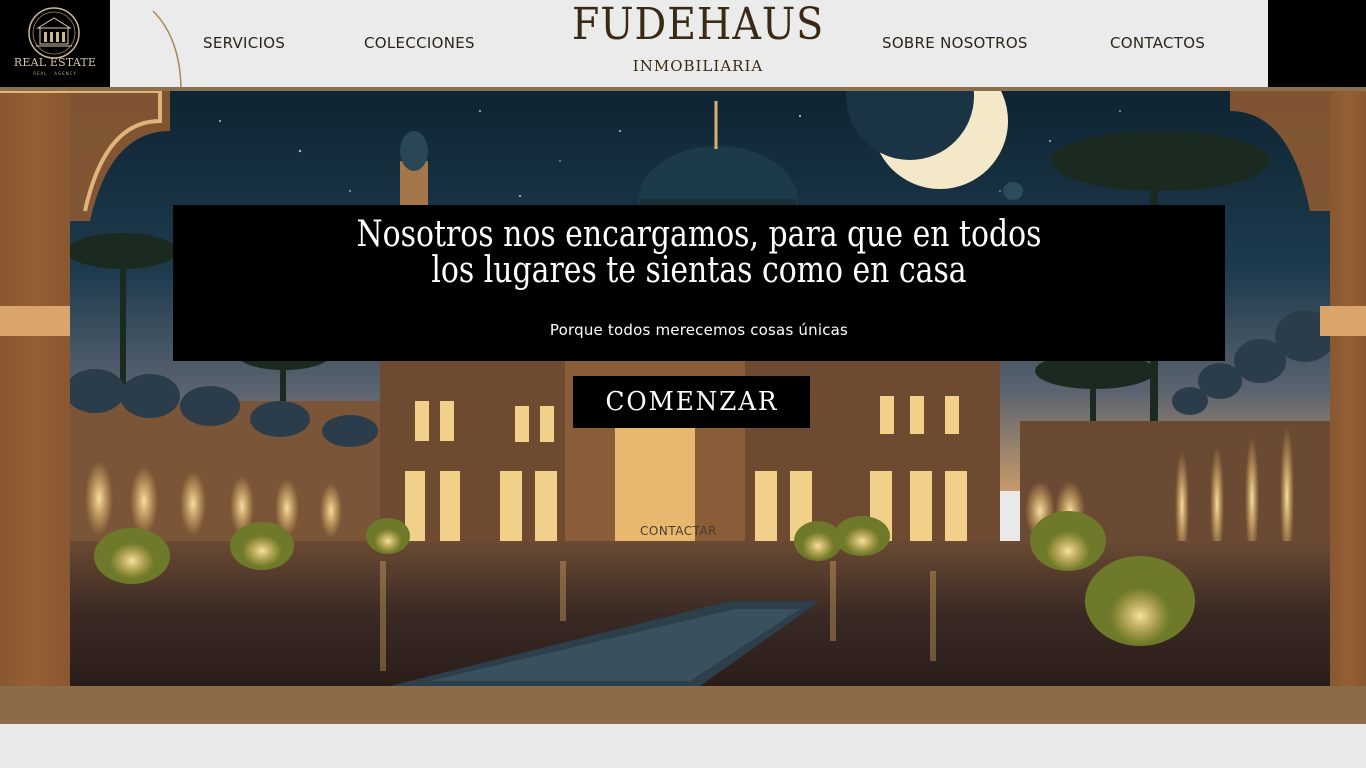  I want to click on footer-band, so click(683, 705).